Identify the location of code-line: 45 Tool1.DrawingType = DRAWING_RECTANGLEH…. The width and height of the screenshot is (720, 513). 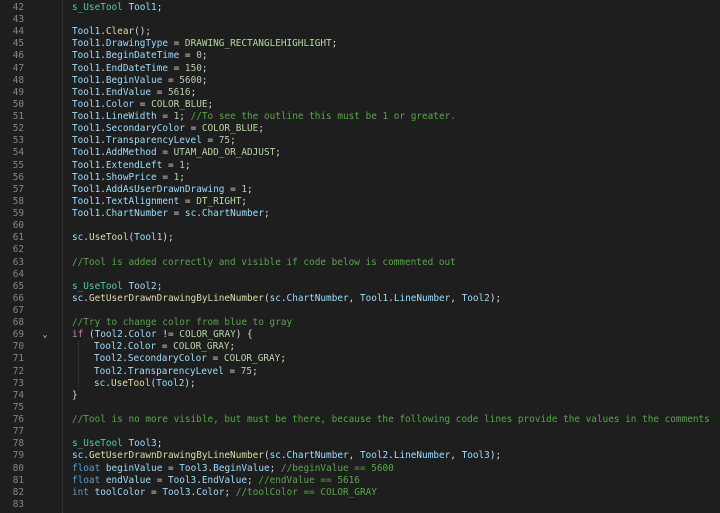
(360, 44).